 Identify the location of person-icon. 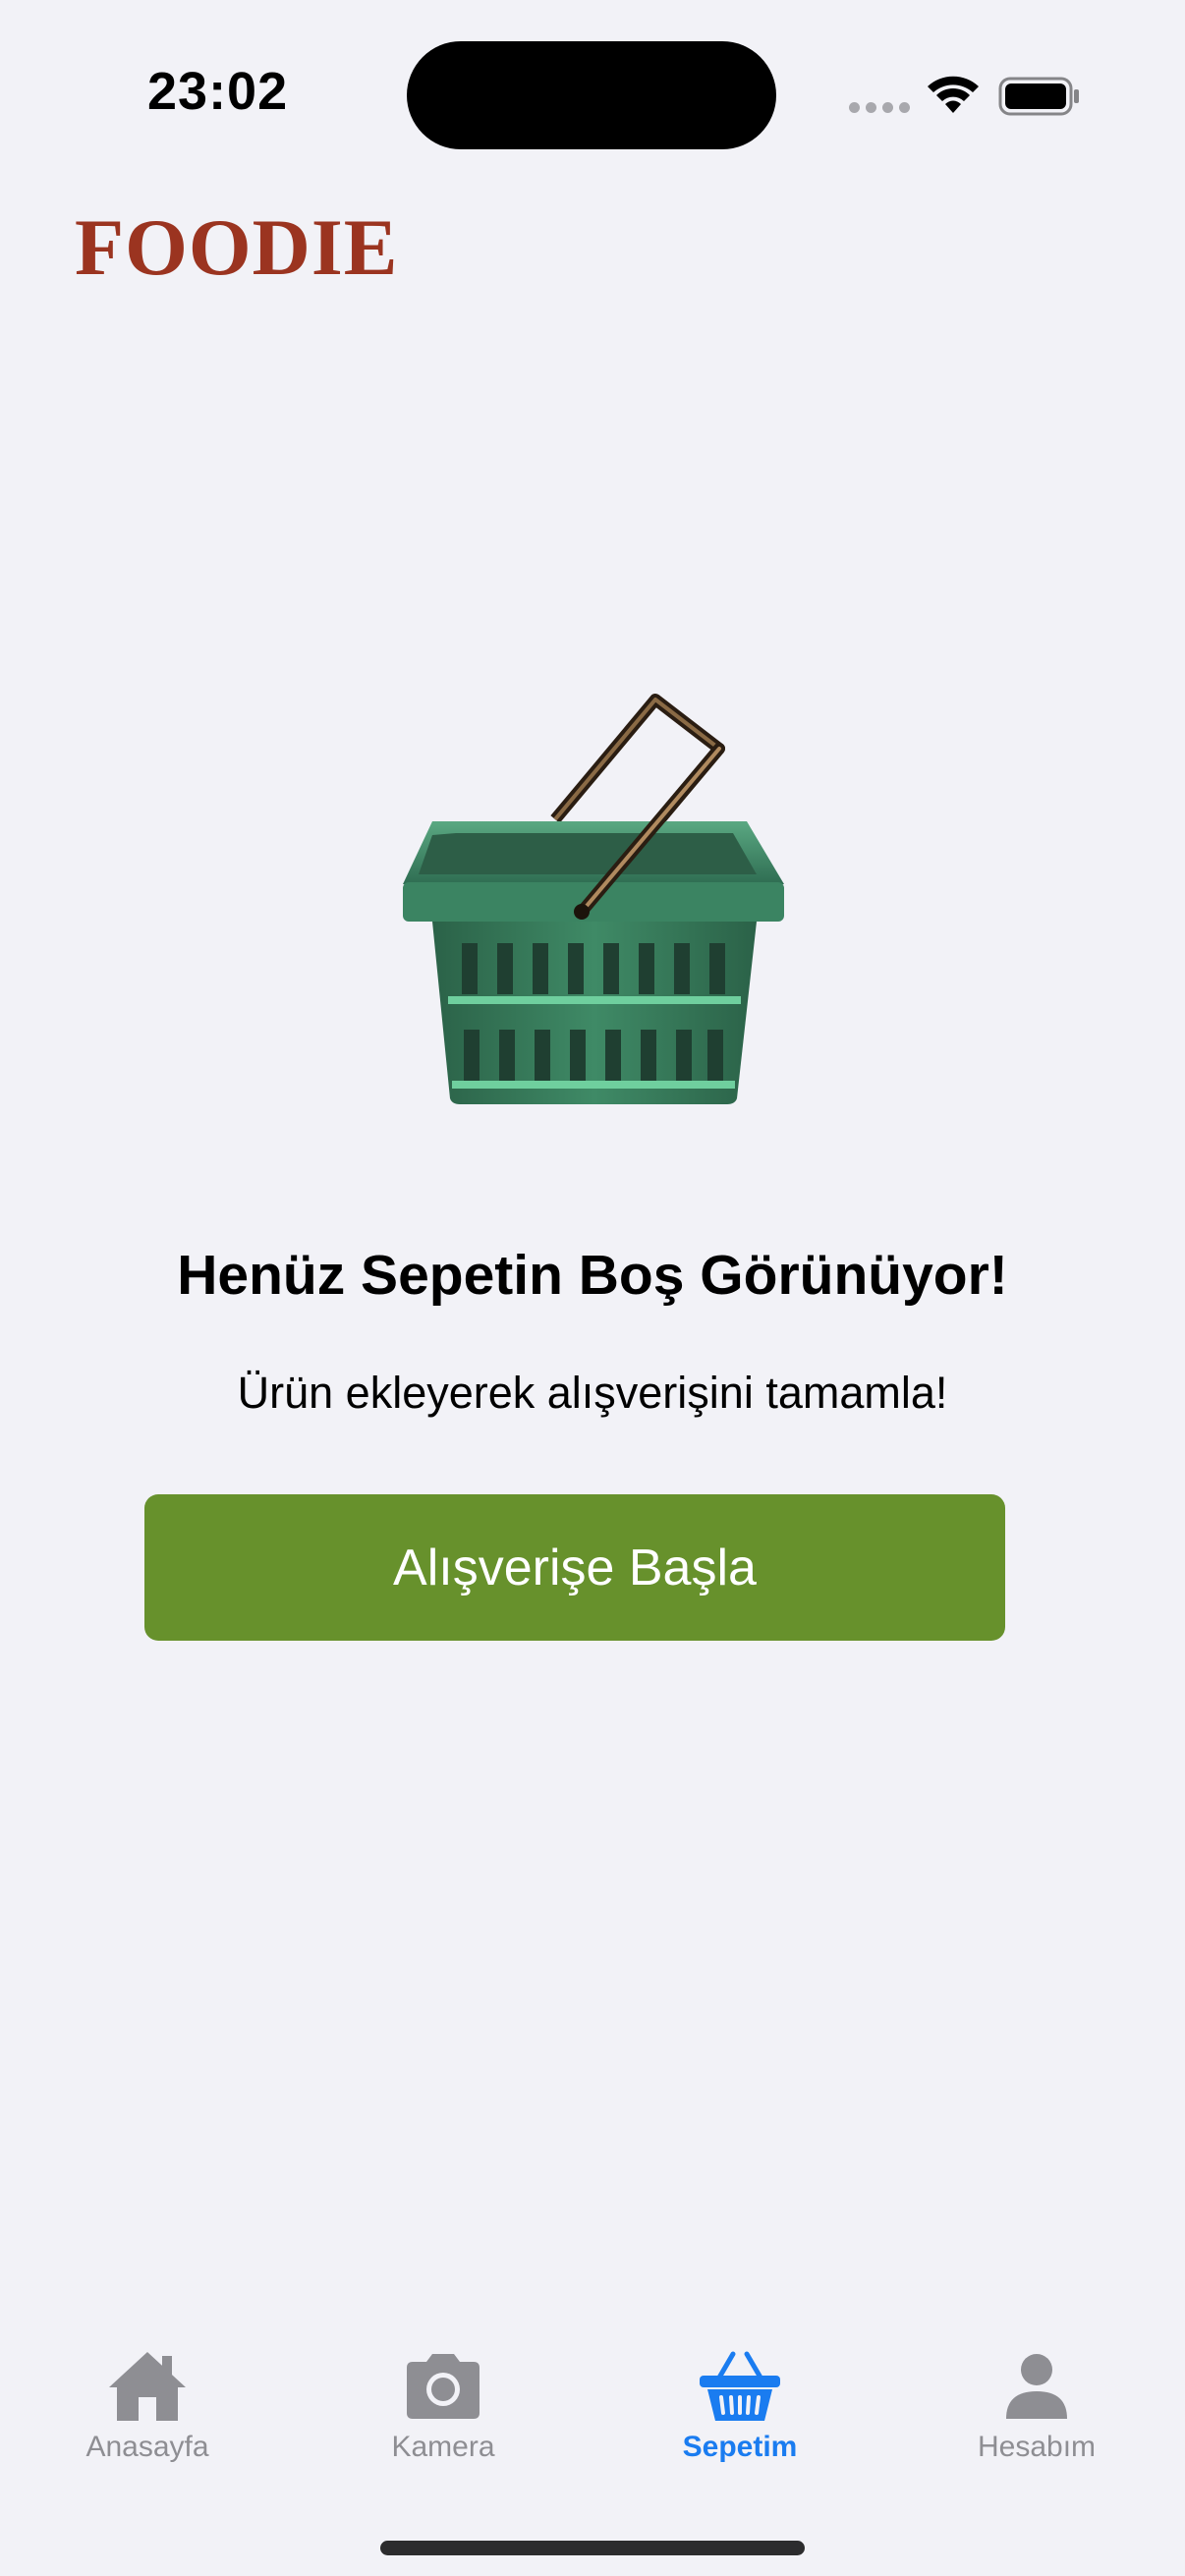
(1037, 2386).